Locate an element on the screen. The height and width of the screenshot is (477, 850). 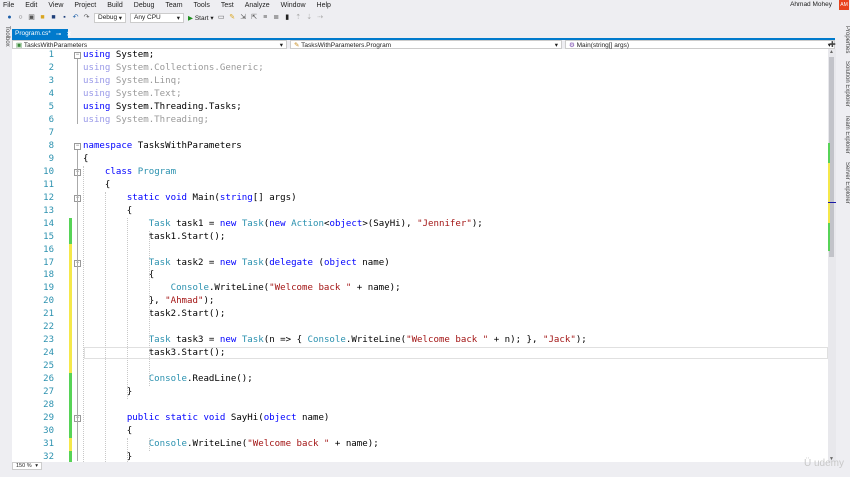
back-icon: ● is located at coordinates (9, 17).